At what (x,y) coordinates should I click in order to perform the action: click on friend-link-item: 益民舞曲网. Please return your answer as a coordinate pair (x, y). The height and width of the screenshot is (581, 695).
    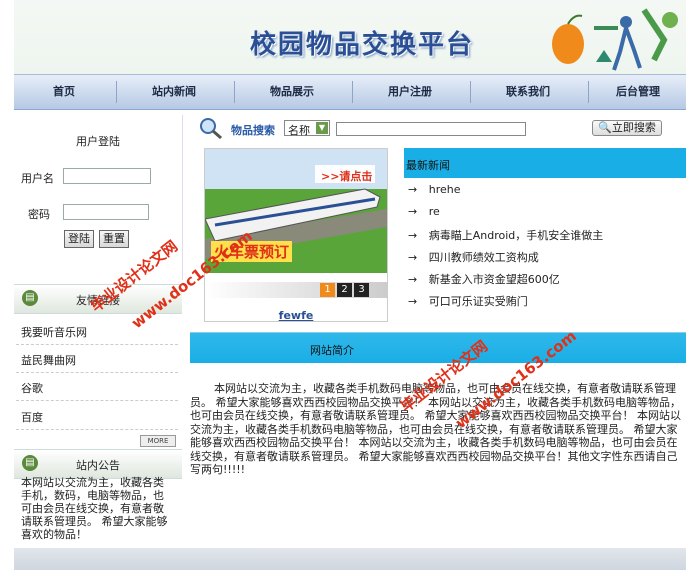
    Looking at the image, I should click on (48, 360).